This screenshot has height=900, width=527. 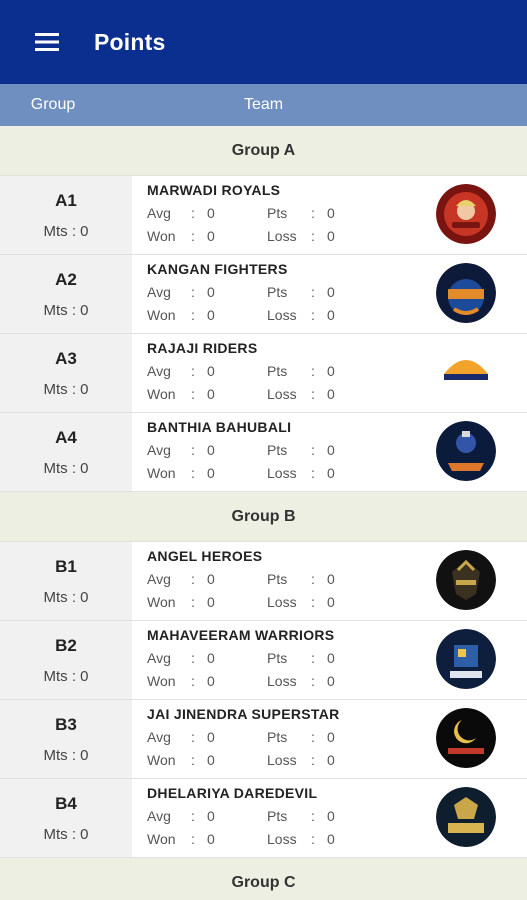 I want to click on angel-heroes-logo, so click(x=466, y=580).